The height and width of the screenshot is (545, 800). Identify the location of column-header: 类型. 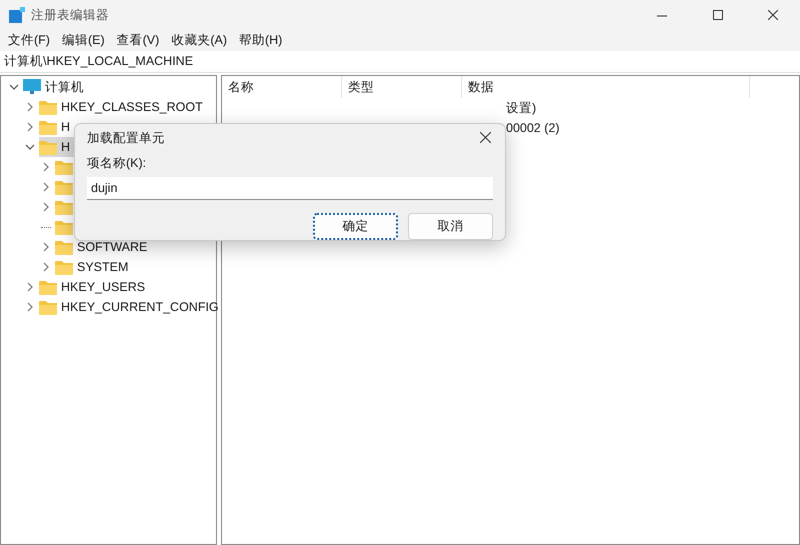
(402, 87).